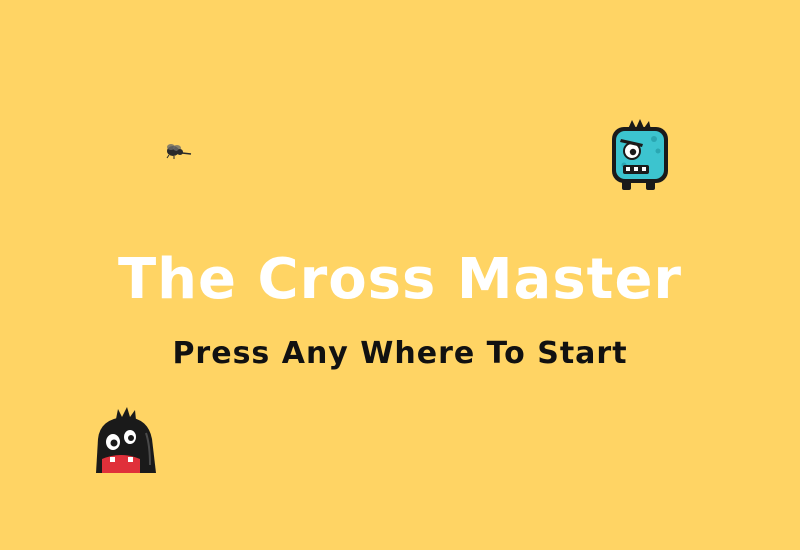 The image size is (800, 550). What do you see at coordinates (640, 154) in the screenshot?
I see `teal-monster-sprite` at bounding box center [640, 154].